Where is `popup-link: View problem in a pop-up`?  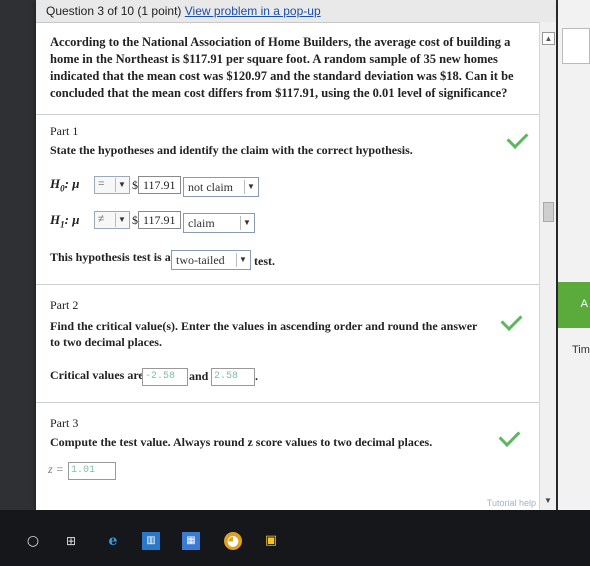
popup-link: View problem in a pop-up is located at coordinates (253, 11).